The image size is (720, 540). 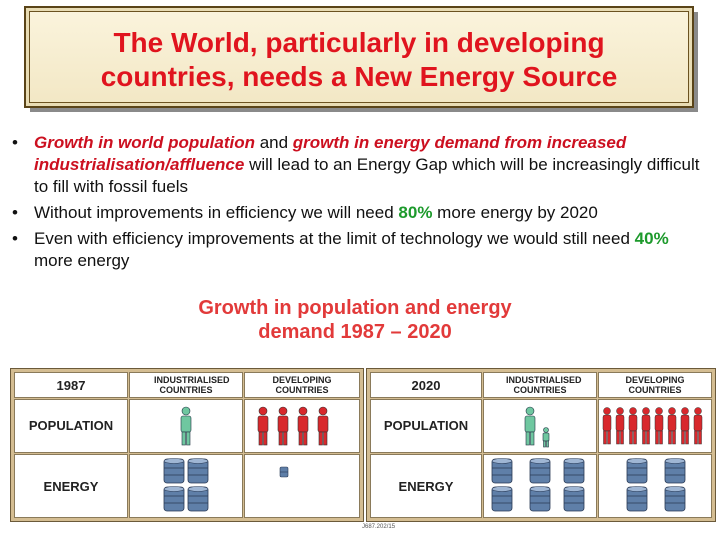 What do you see at coordinates (515, 212) in the screenshot?
I see `bullet-text: more energy by 2020` at bounding box center [515, 212].